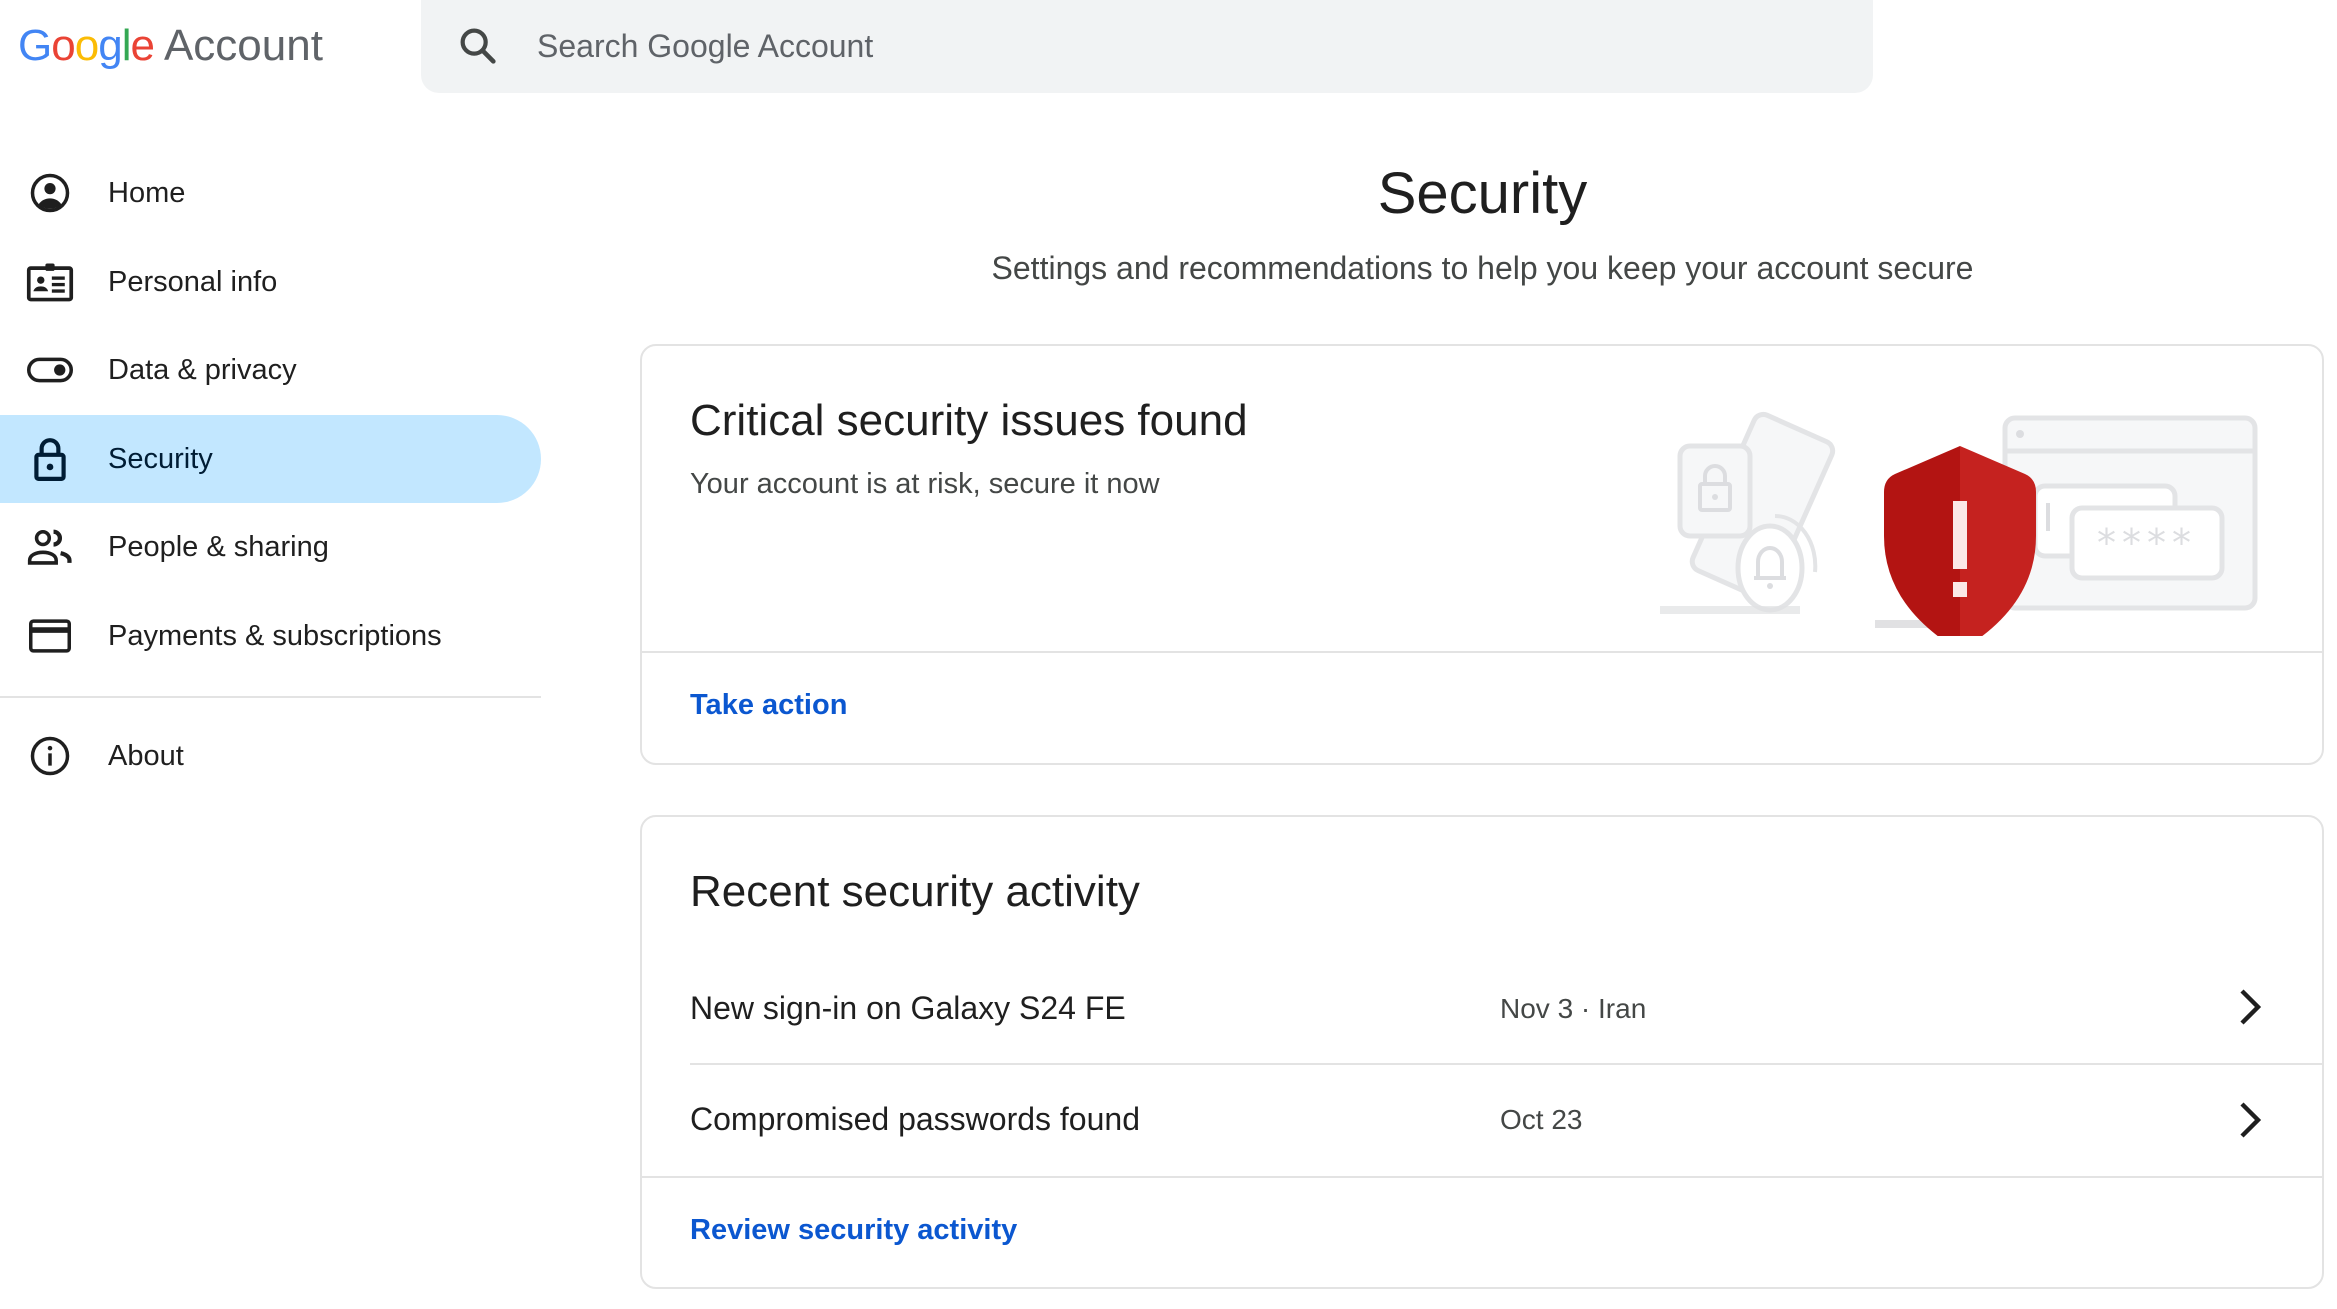  Describe the element at coordinates (270, 756) in the screenshot. I see `sidebar-item-about: About` at that location.